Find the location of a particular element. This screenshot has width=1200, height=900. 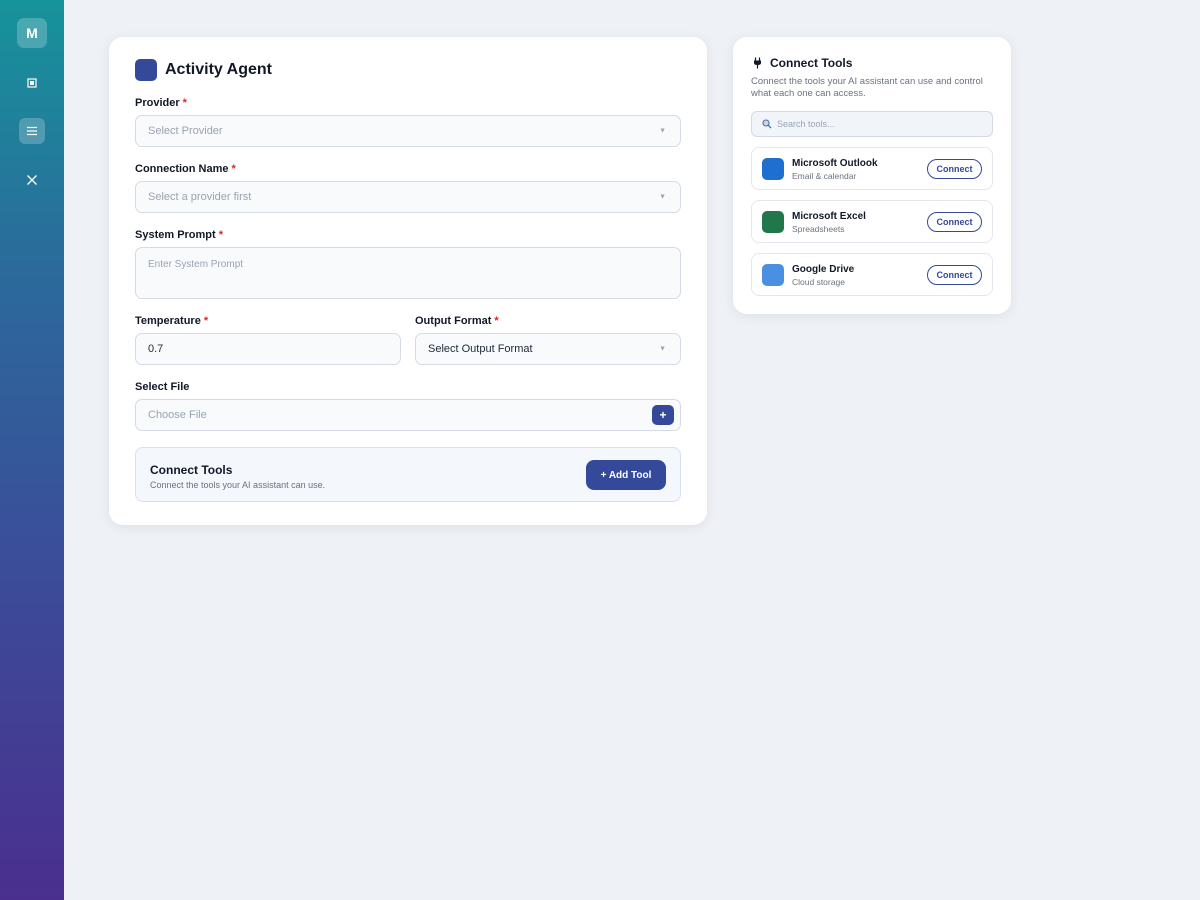

system-prompt-textarea: Enter System Prompt is located at coordinates (408, 273).